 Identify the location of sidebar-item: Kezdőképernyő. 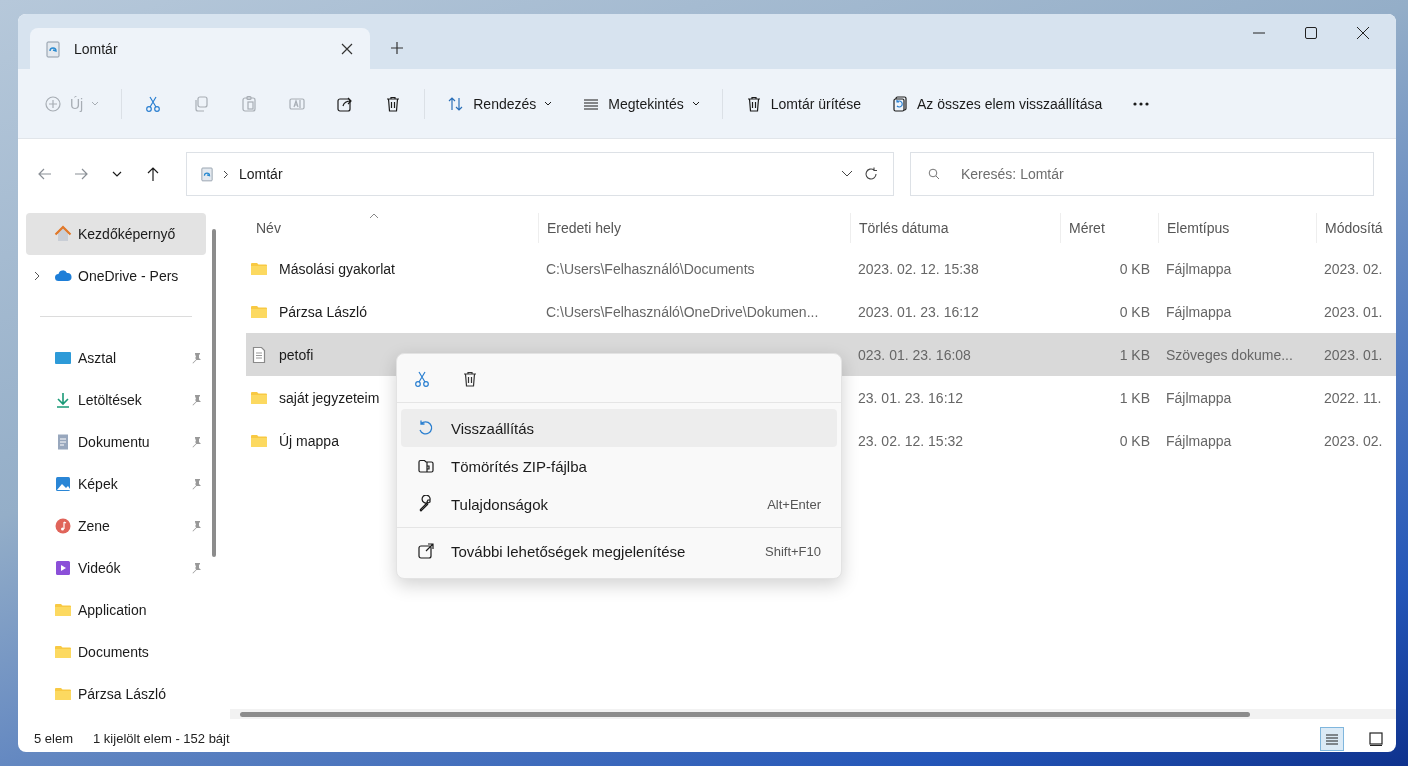
(116, 234).